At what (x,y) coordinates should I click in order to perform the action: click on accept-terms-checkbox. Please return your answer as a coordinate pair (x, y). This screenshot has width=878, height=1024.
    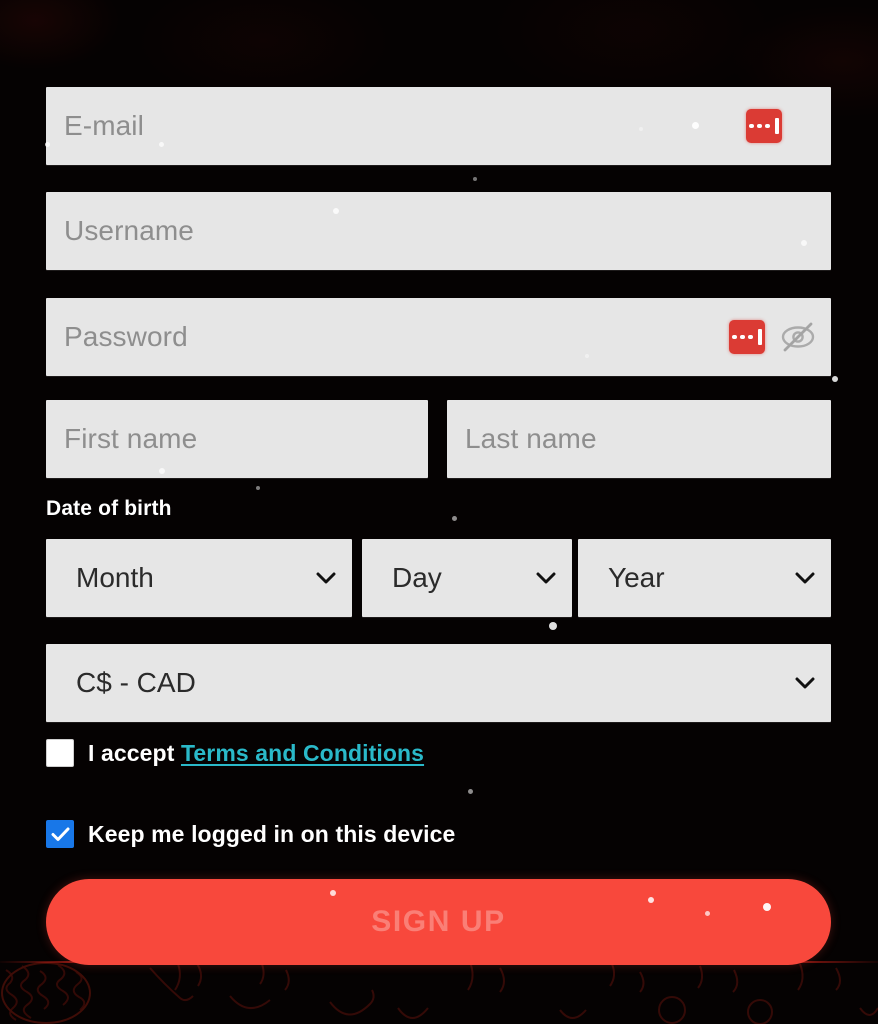
    Looking at the image, I should click on (60, 753).